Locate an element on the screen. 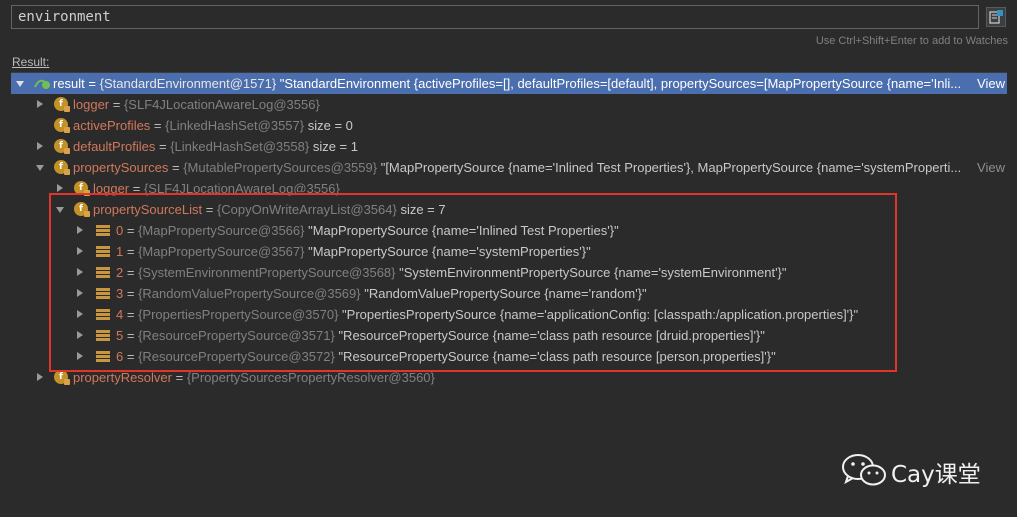 This screenshot has width=1017, height=517. add-to-watches-button is located at coordinates (996, 17).